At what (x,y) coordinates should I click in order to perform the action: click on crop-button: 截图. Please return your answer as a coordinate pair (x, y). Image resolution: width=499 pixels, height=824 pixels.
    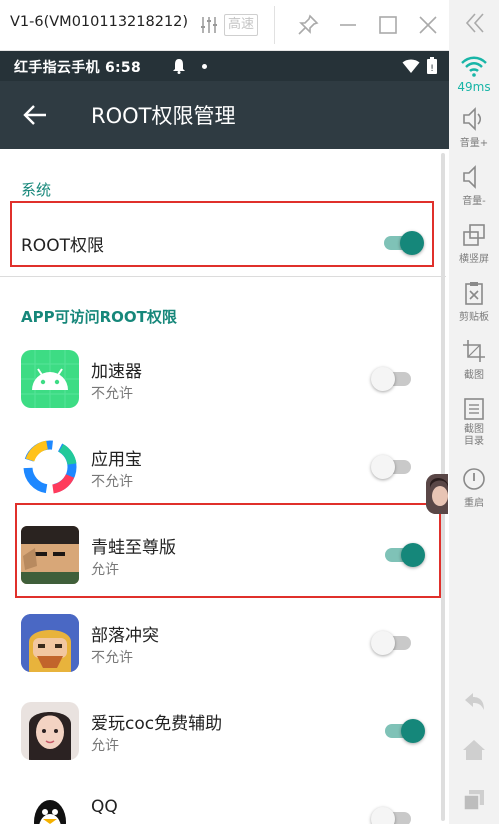
    Looking at the image, I should click on (474, 359).